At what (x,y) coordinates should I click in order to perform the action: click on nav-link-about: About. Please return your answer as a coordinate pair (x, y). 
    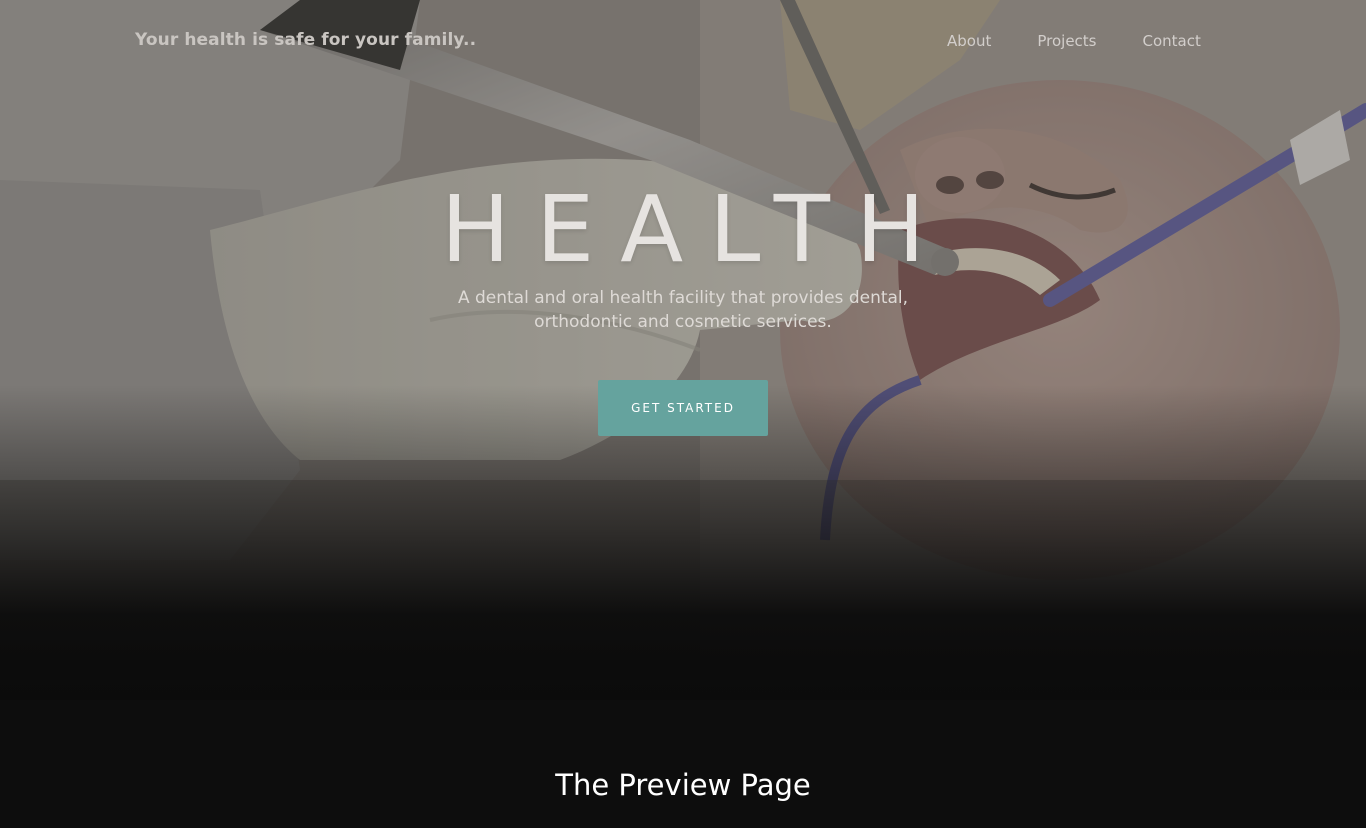
    Looking at the image, I should click on (969, 41).